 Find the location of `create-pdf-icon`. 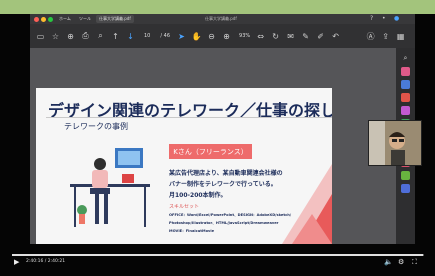

create-pdf-icon is located at coordinates (405, 97).